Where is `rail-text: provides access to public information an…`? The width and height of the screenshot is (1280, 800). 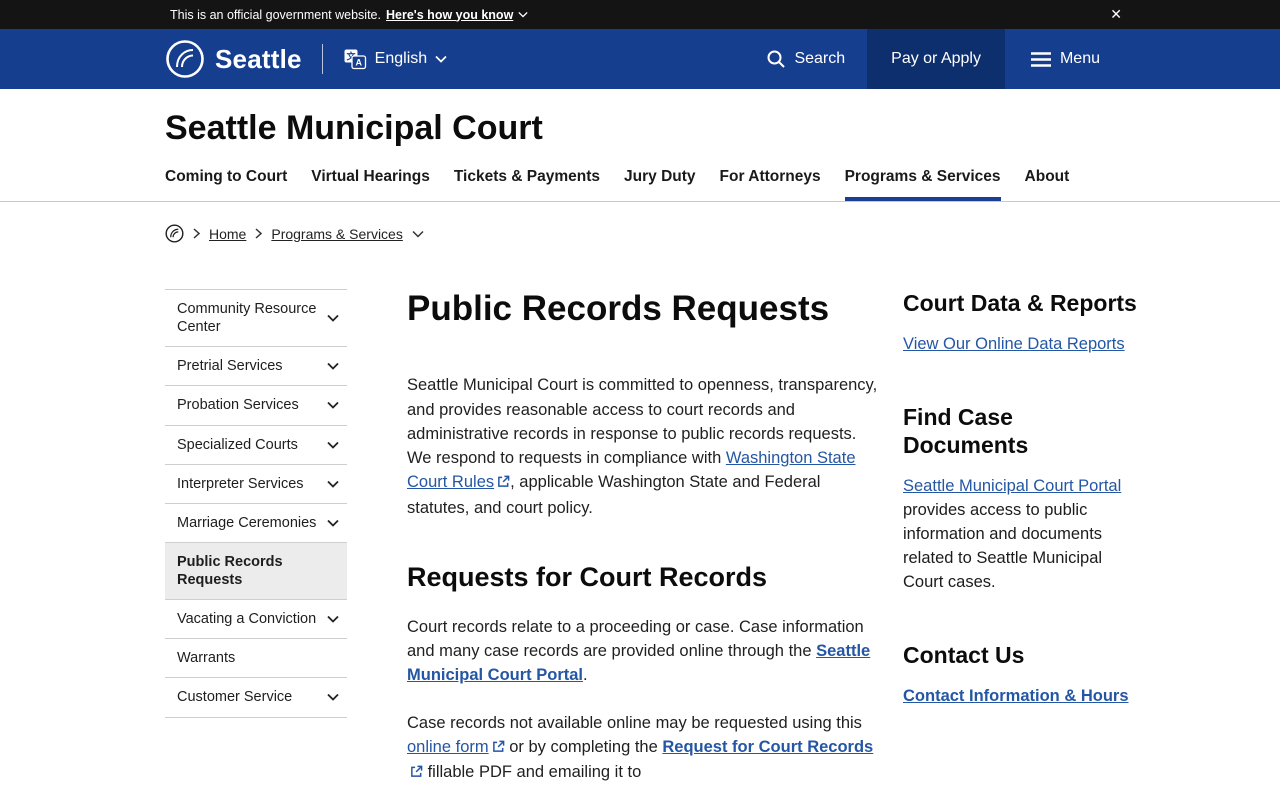 rail-text: provides access to public information an… is located at coordinates (1003, 545).